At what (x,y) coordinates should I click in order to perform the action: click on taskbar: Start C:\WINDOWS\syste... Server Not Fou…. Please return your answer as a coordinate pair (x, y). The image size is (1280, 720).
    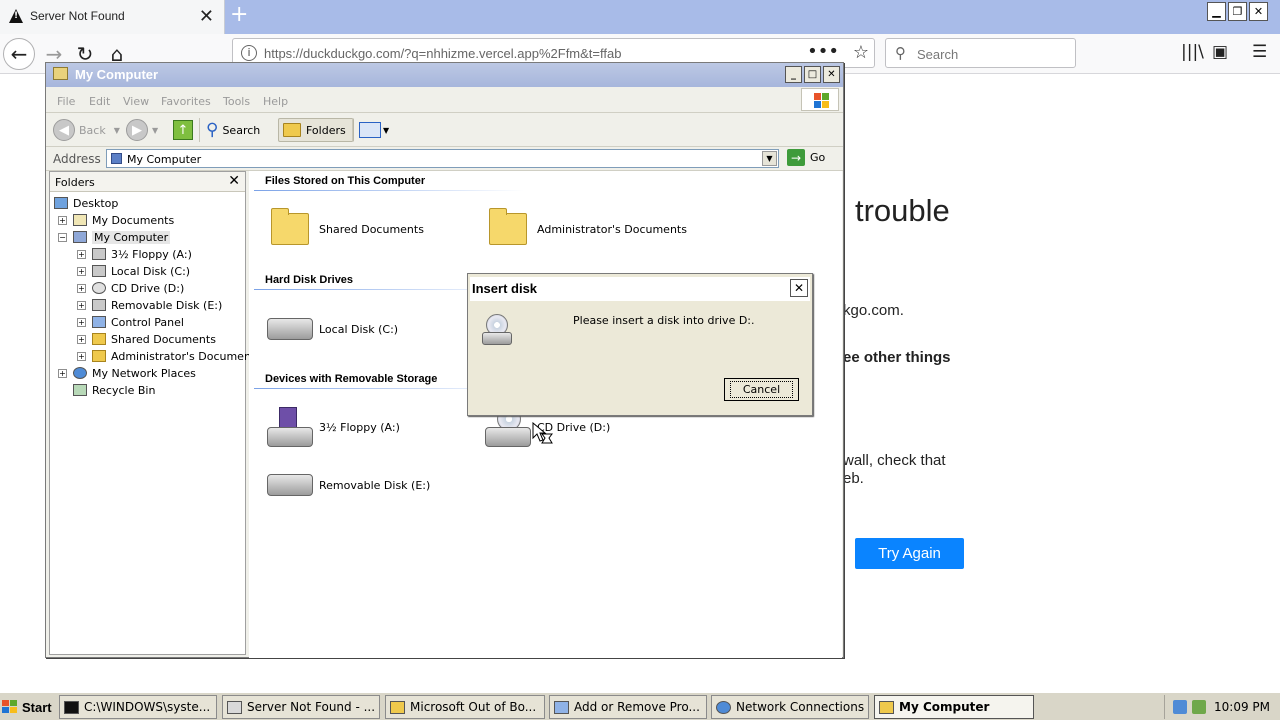
    Looking at the image, I should click on (640, 706).